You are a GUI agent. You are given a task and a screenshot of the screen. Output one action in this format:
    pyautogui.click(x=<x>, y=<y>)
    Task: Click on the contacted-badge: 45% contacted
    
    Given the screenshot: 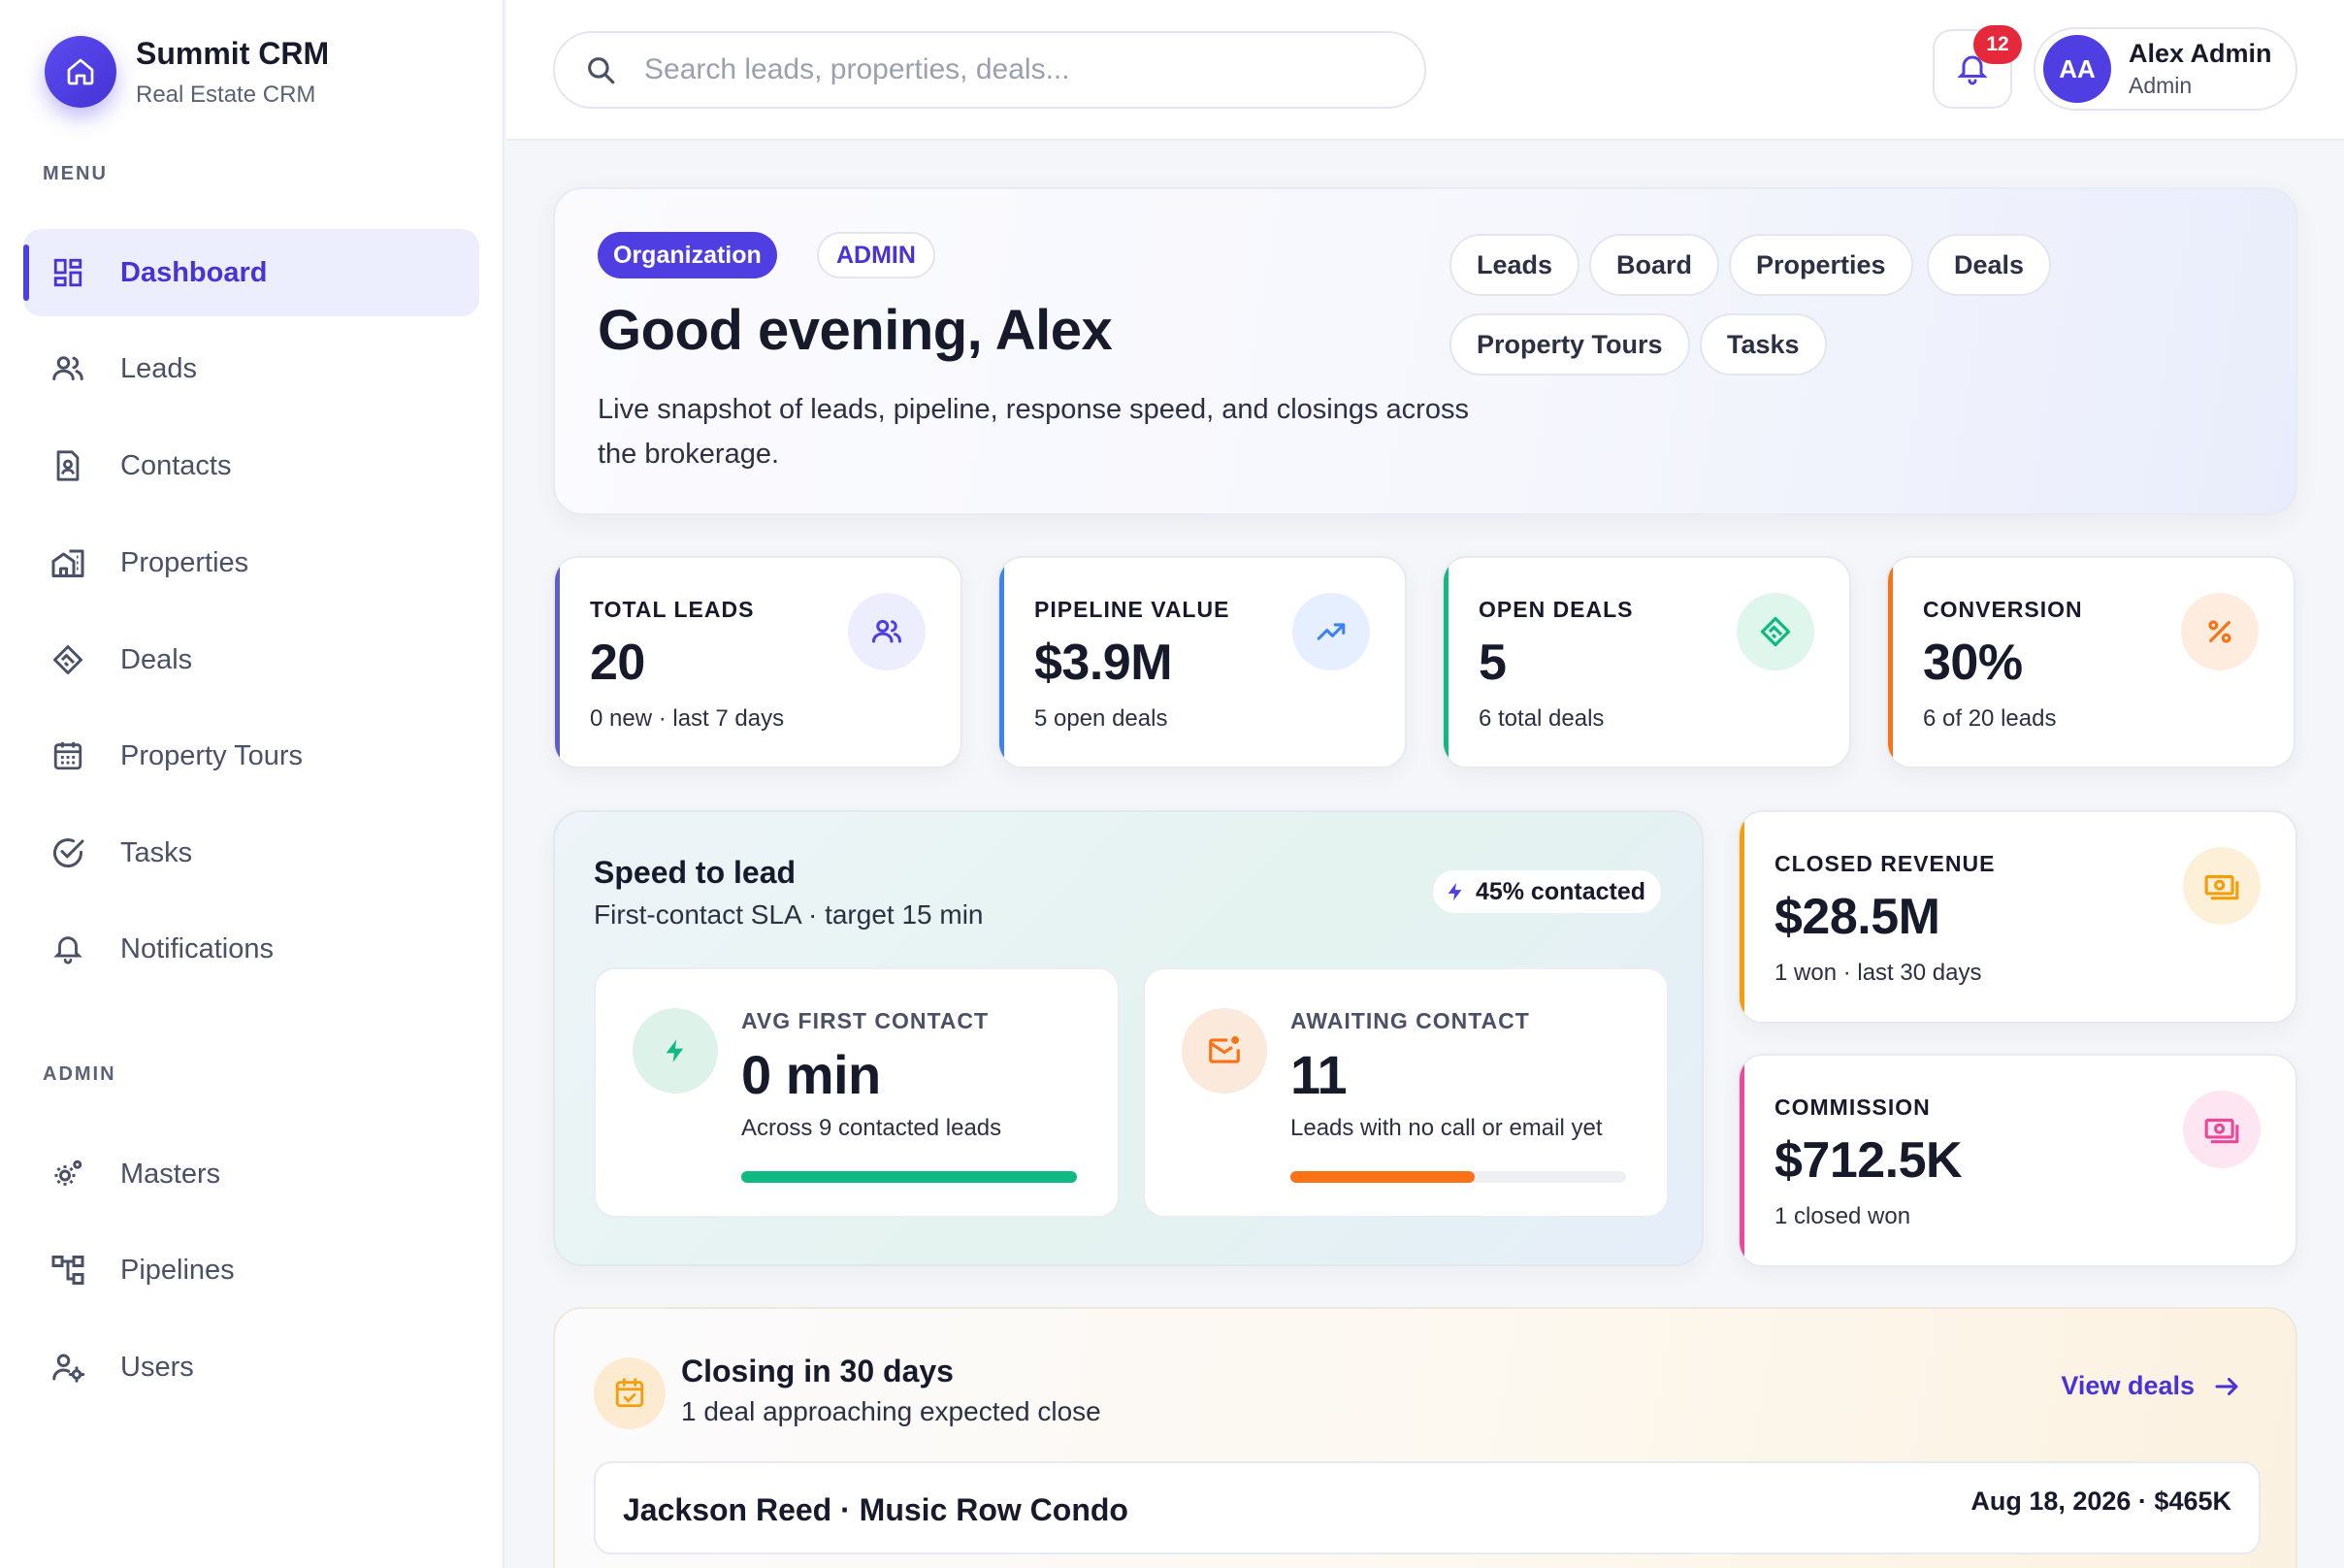 What is the action you would take?
    pyautogui.click(x=1546, y=891)
    